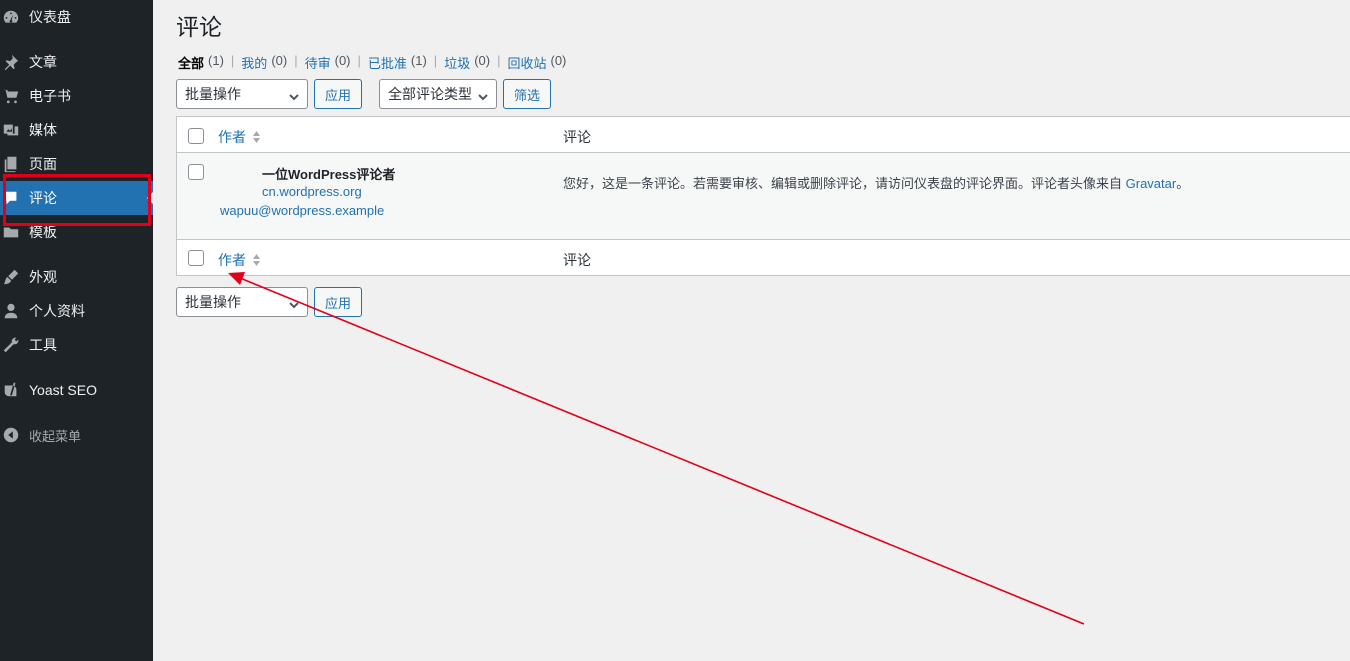  Describe the element at coordinates (196, 136) in the screenshot. I see `select-all-checkbox-top` at that location.